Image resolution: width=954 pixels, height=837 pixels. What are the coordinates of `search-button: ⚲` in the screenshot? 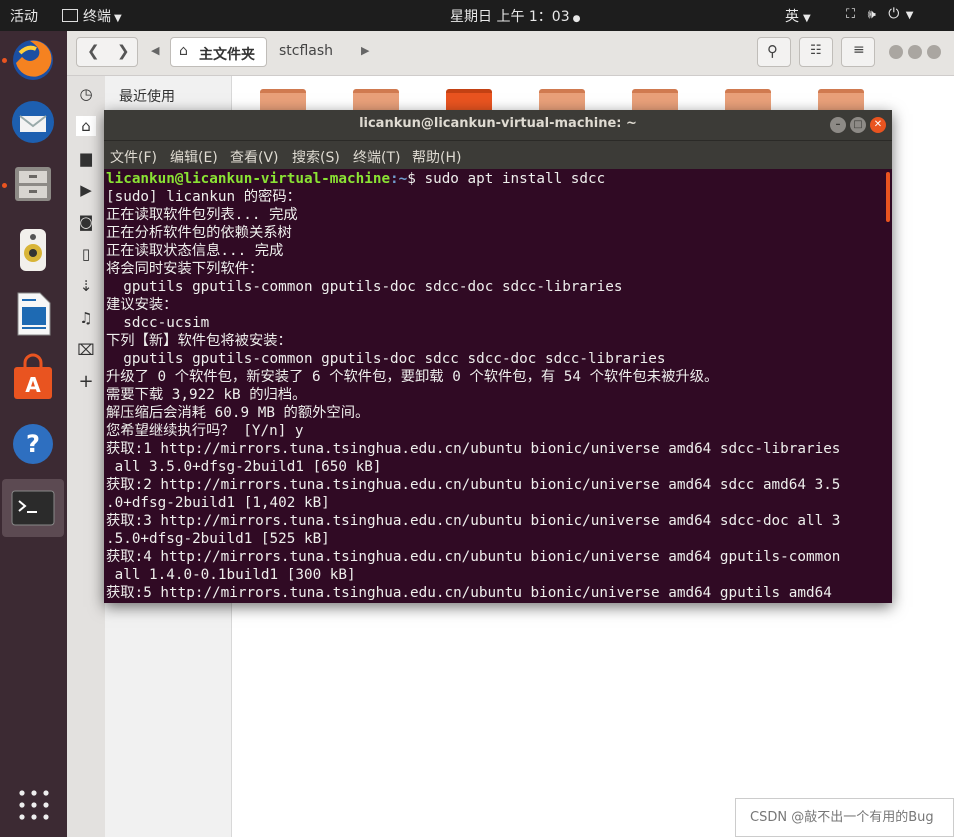 It's located at (774, 52).